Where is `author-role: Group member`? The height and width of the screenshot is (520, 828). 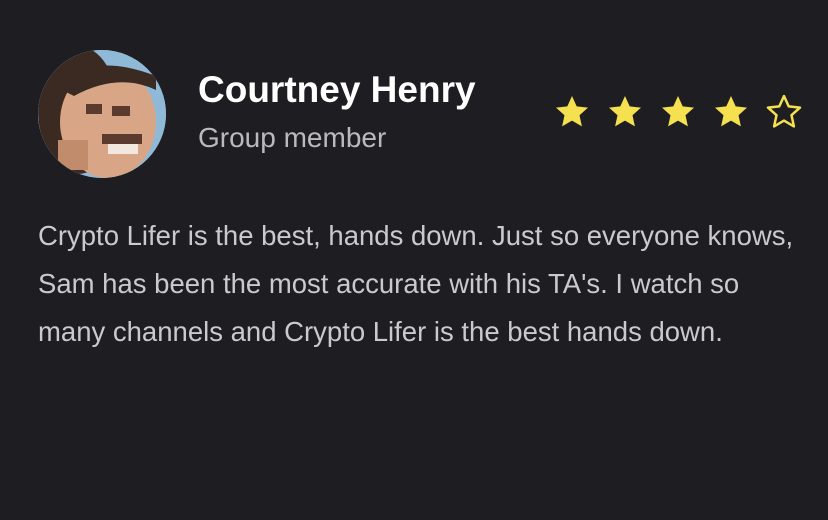 author-role: Group member is located at coordinates (292, 137).